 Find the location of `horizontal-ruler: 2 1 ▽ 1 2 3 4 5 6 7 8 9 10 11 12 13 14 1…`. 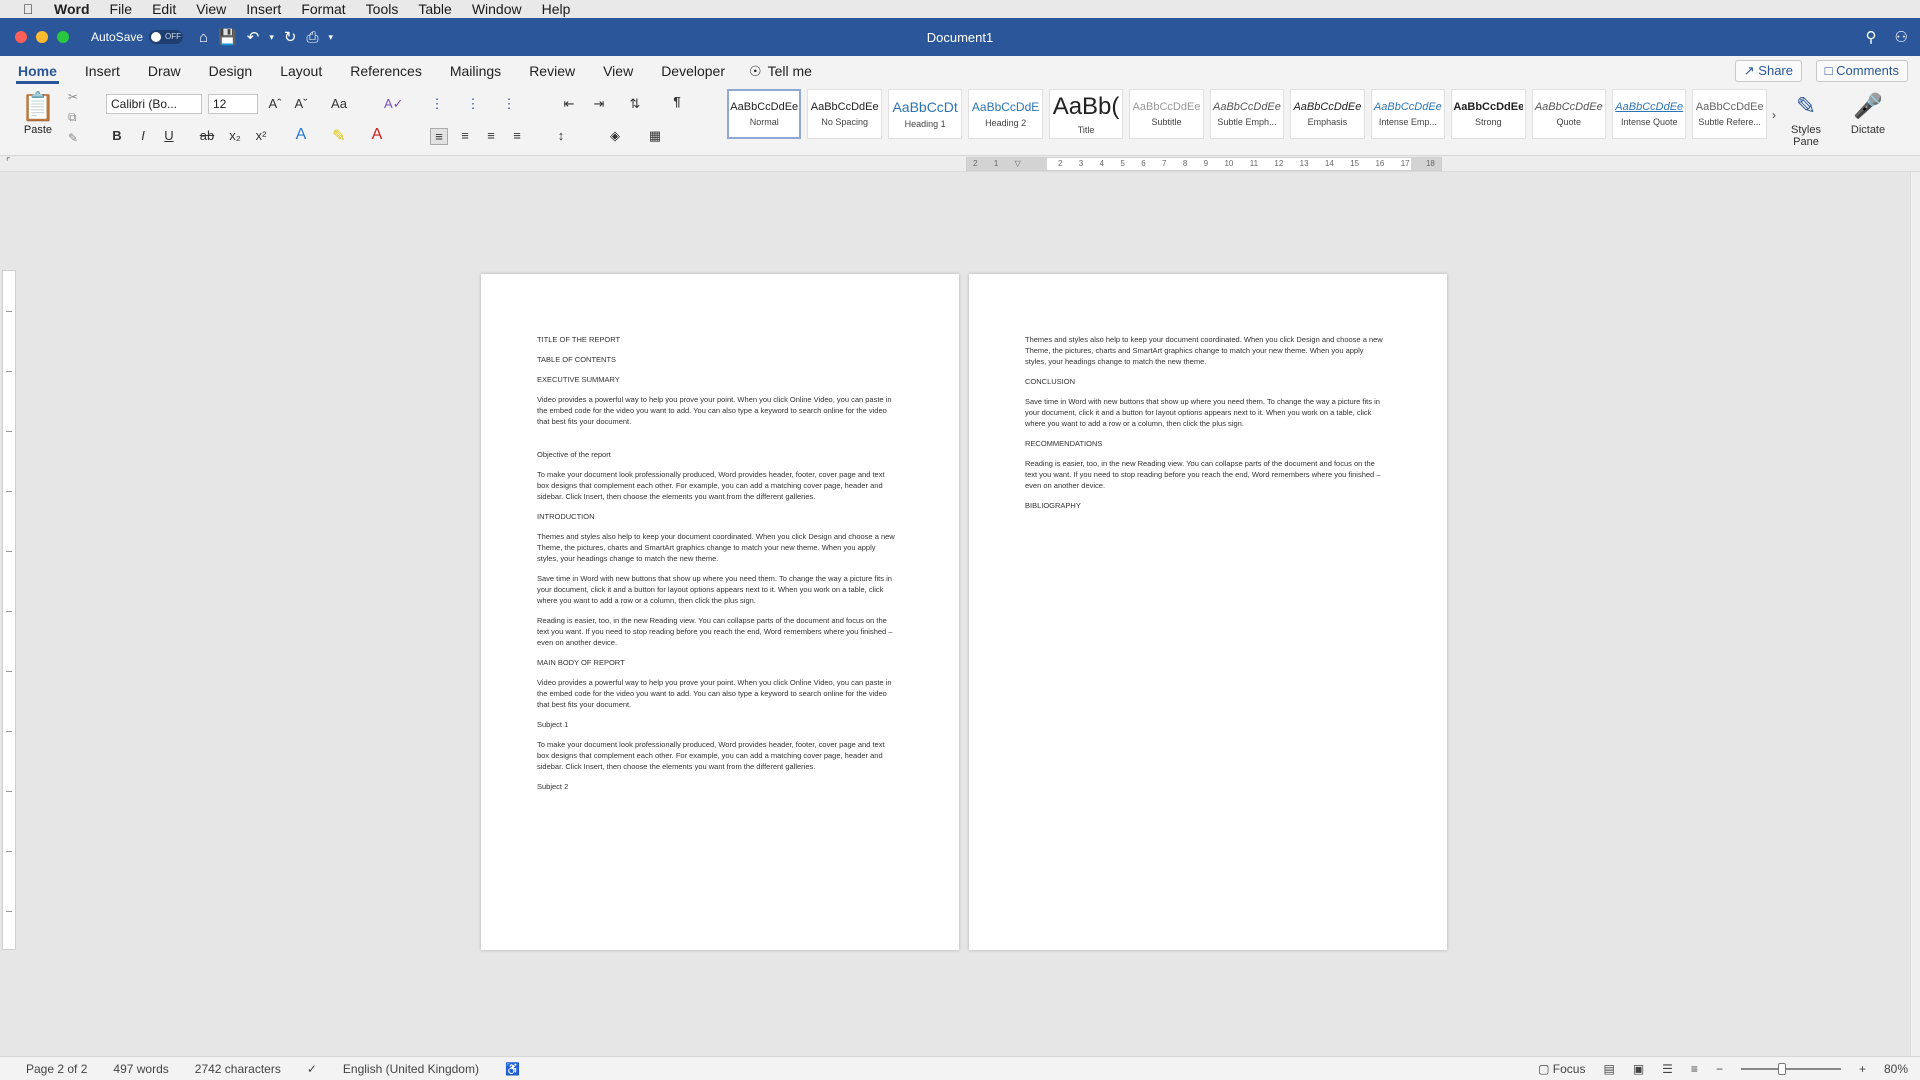

horizontal-ruler: 2 1 ▽ 1 2 3 4 5 6 7 8 9 10 11 12 13 14 1… is located at coordinates (1204, 164).